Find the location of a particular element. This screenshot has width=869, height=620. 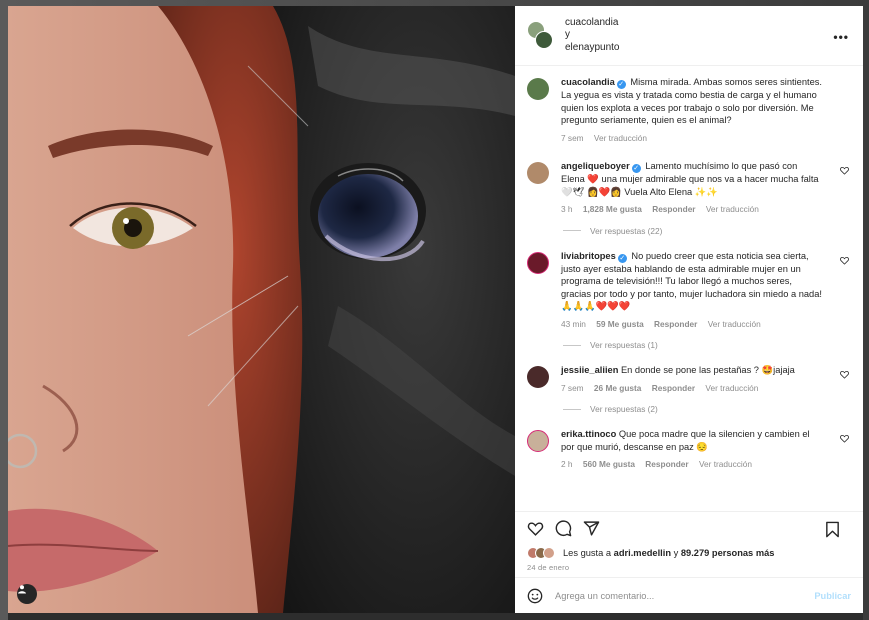

post-header: cuacolandia y elenaypunto ••• is located at coordinates (689, 36).